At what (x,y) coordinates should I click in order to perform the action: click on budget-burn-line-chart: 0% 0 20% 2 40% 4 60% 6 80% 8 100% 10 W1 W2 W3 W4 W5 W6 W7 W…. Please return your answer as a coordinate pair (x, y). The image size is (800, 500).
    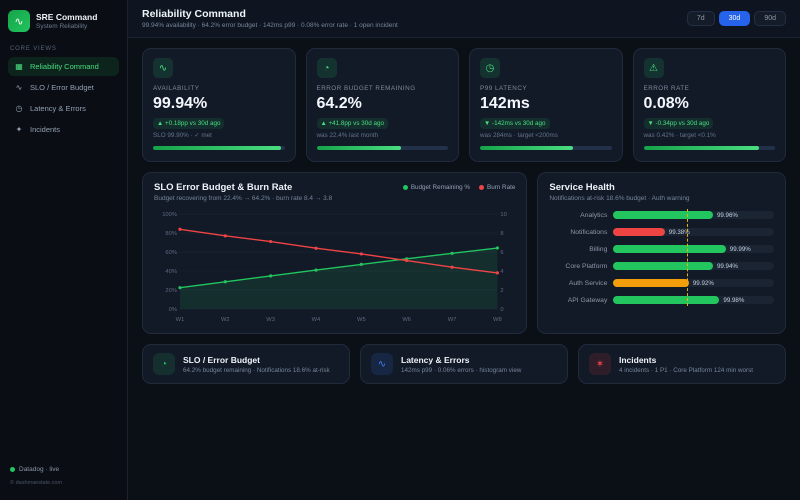
    Looking at the image, I should click on (334, 267).